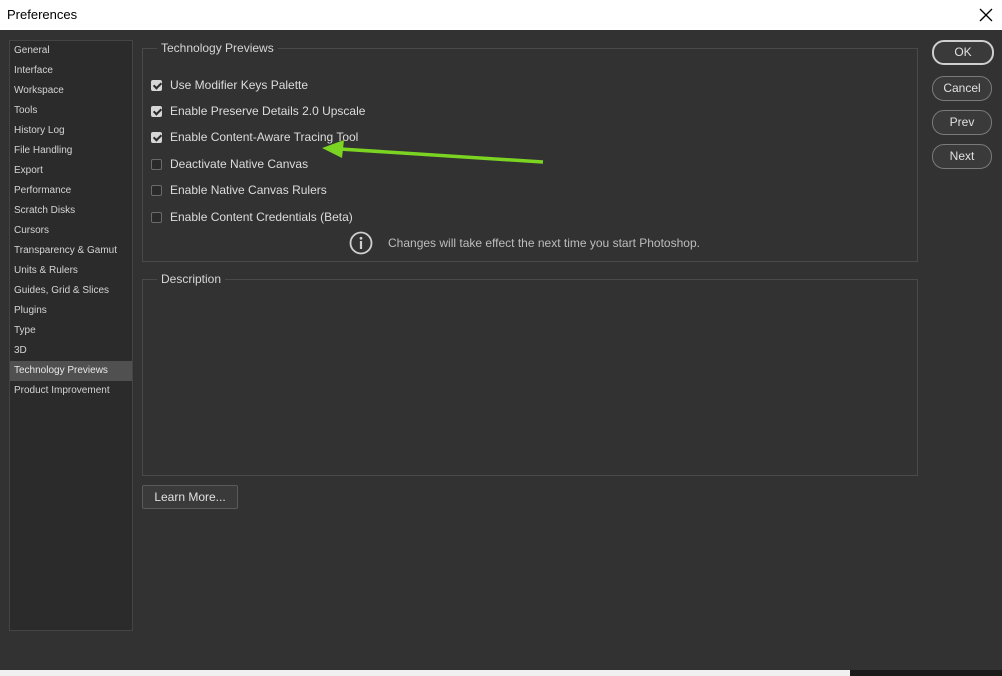  What do you see at coordinates (71, 351) in the screenshot?
I see `sidebar-item-3d: 3D` at bounding box center [71, 351].